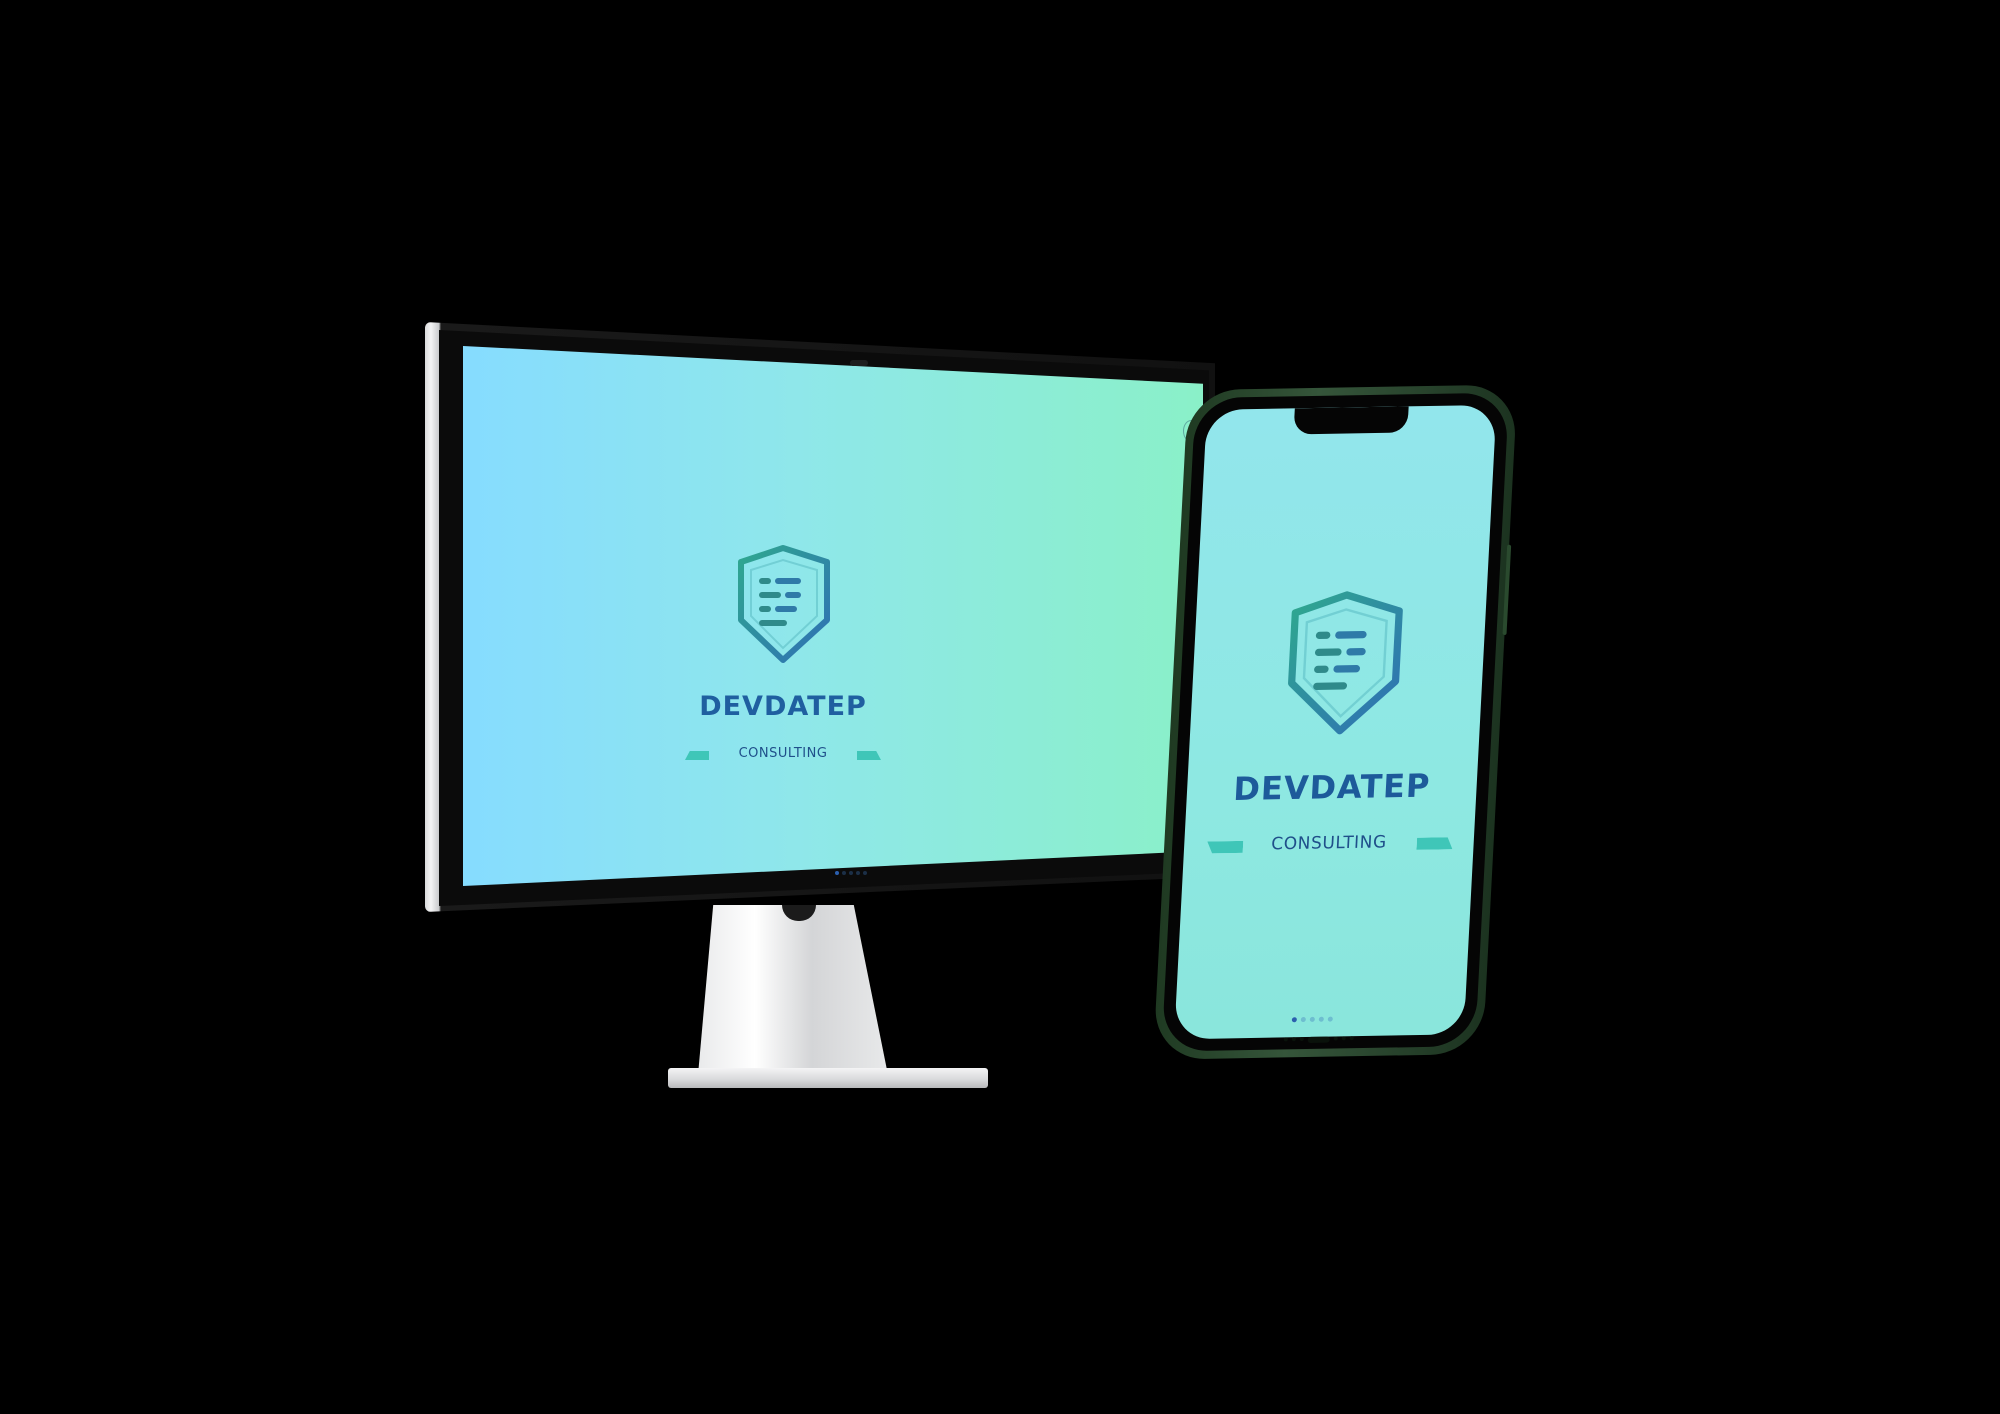 This screenshot has height=1414, width=2000. What do you see at coordinates (793, 990) in the screenshot?
I see `monitor-stand` at bounding box center [793, 990].